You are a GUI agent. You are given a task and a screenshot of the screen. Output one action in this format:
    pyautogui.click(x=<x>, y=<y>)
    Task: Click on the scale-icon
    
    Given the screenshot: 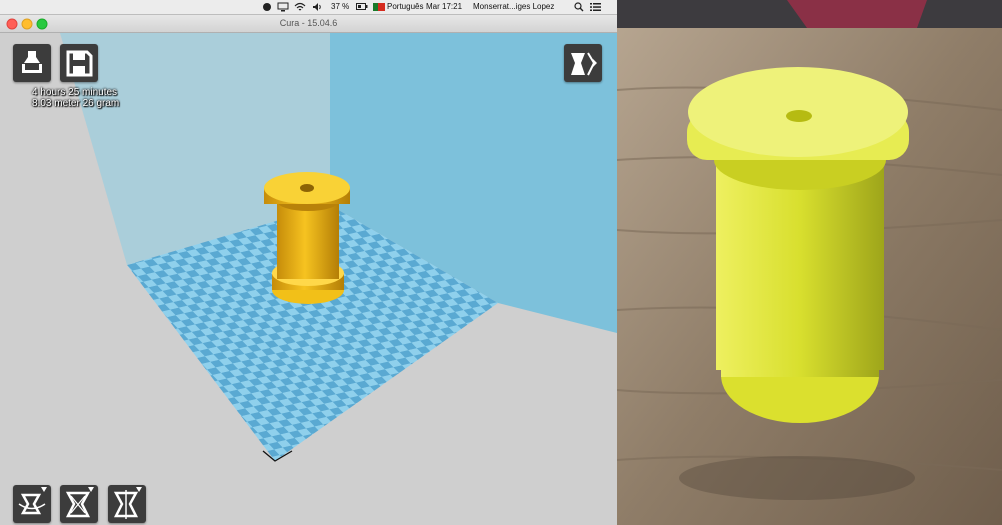 What is the action you would take?
    pyautogui.click(x=79, y=502)
    